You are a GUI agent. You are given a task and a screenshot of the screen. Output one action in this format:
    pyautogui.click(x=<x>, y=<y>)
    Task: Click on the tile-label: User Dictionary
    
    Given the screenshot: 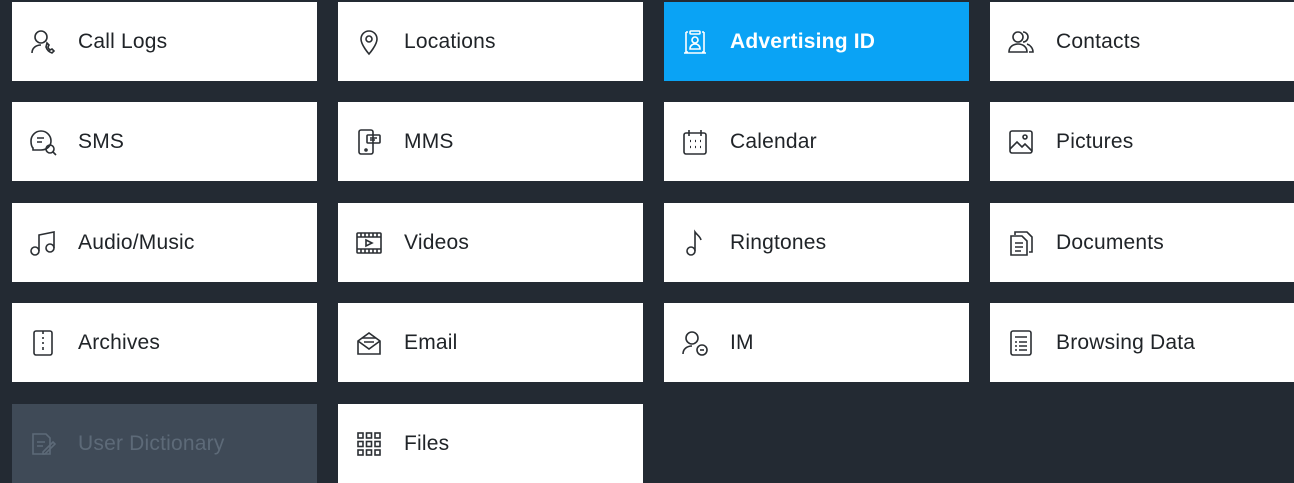 What is the action you would take?
    pyautogui.click(x=151, y=443)
    